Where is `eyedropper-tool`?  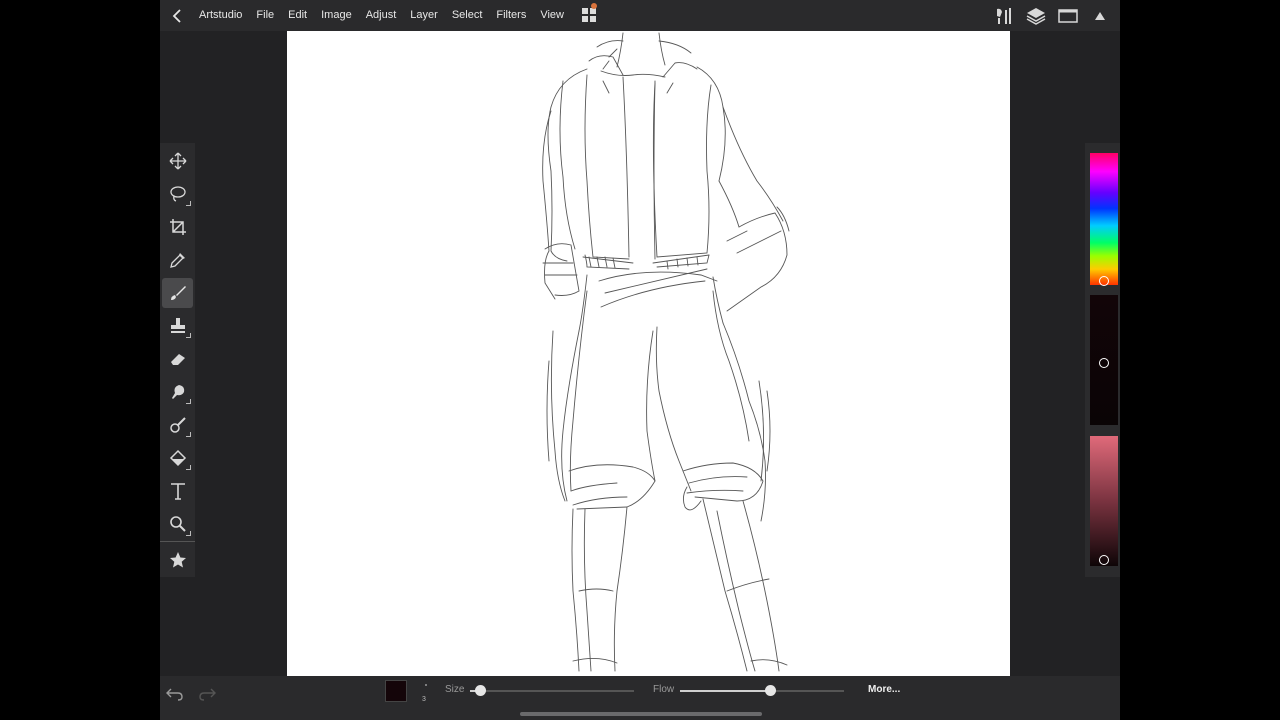
eyedropper-tool is located at coordinates (177, 260).